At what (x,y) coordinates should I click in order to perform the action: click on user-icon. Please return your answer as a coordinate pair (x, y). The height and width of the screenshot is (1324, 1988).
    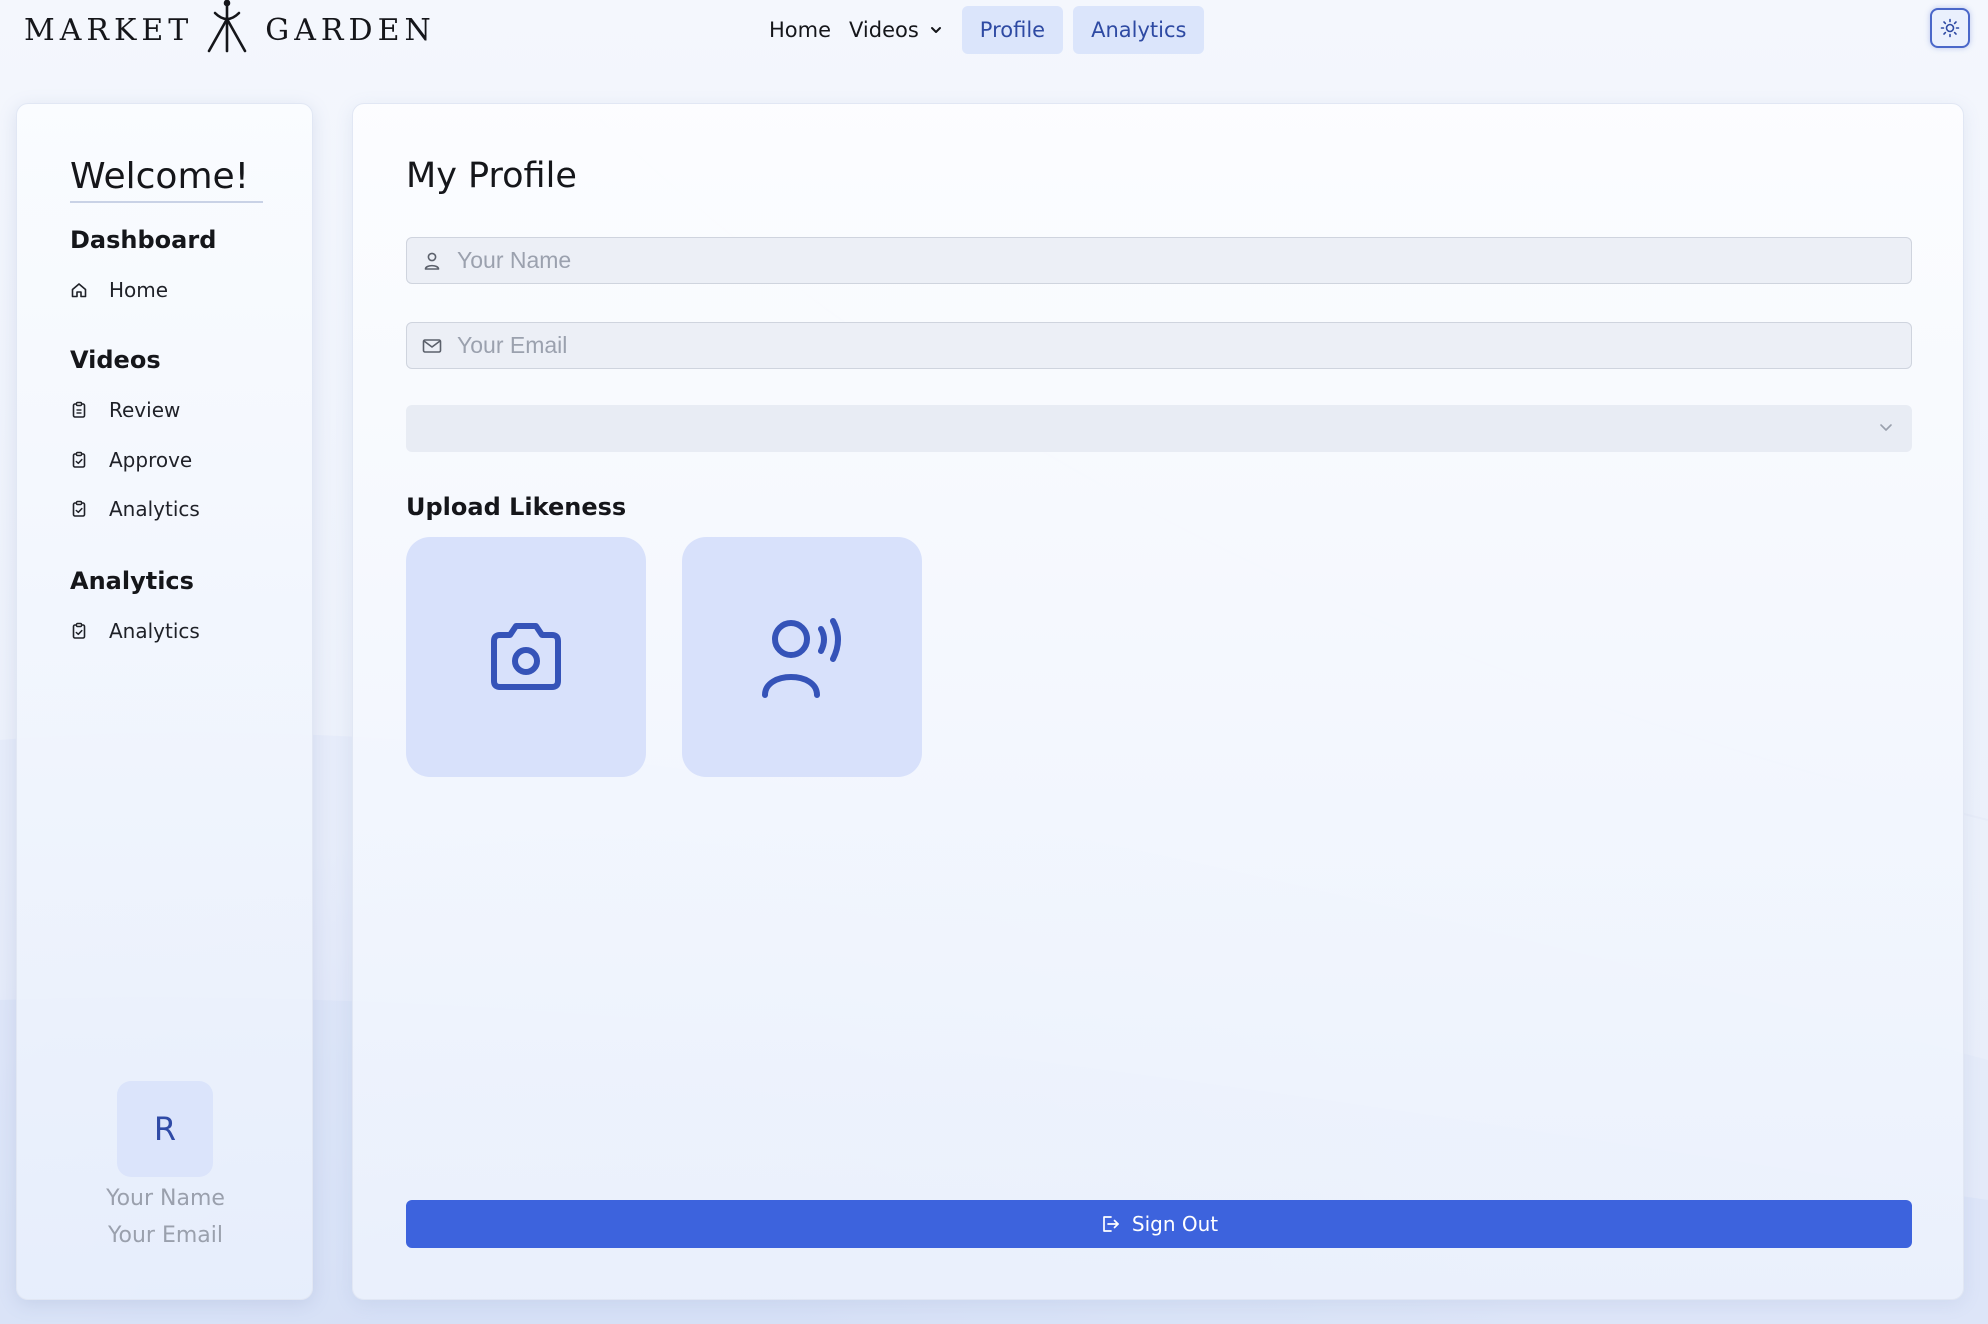
    Looking at the image, I should click on (432, 261).